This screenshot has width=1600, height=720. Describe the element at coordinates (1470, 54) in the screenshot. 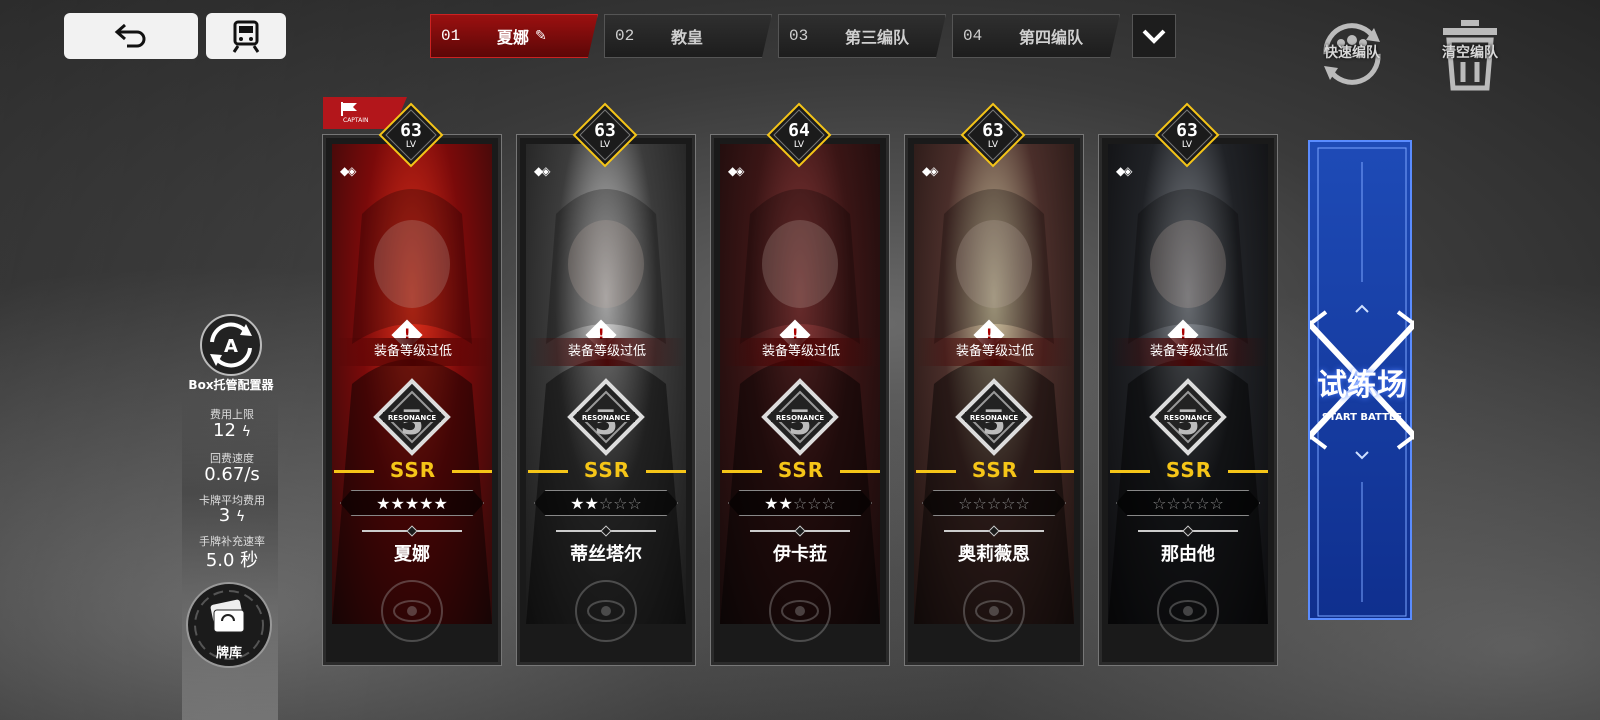

I see `clear-team-button: 清空编队` at that location.